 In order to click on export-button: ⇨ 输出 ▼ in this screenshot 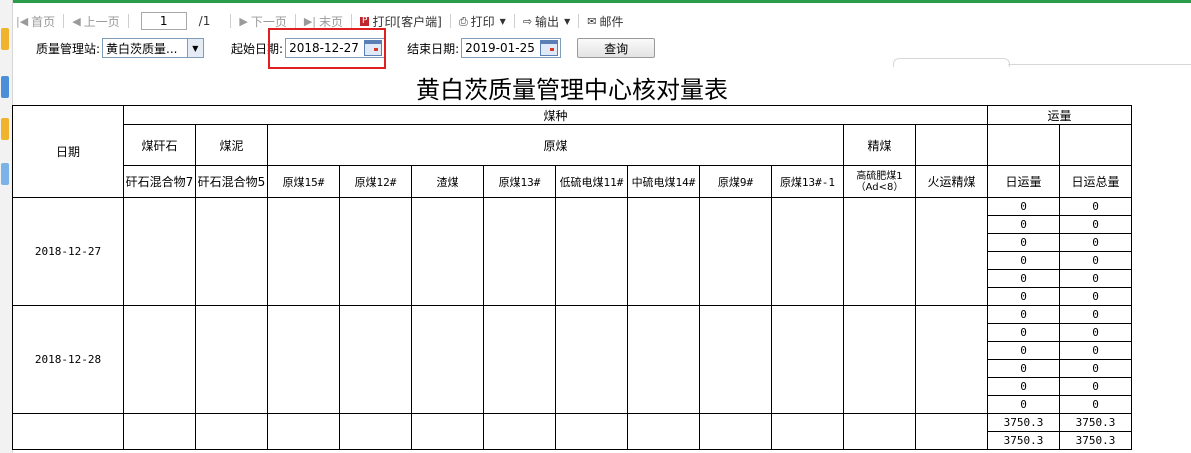, I will do `click(546, 21)`.